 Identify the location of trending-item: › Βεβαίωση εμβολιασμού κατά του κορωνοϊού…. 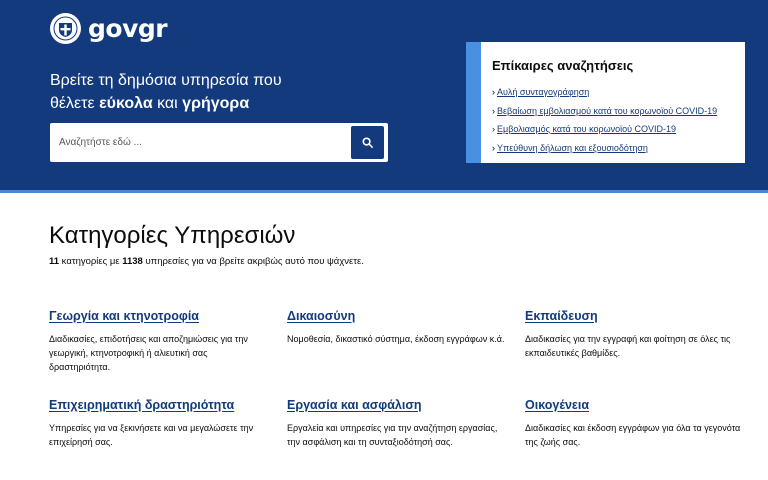
(618, 111).